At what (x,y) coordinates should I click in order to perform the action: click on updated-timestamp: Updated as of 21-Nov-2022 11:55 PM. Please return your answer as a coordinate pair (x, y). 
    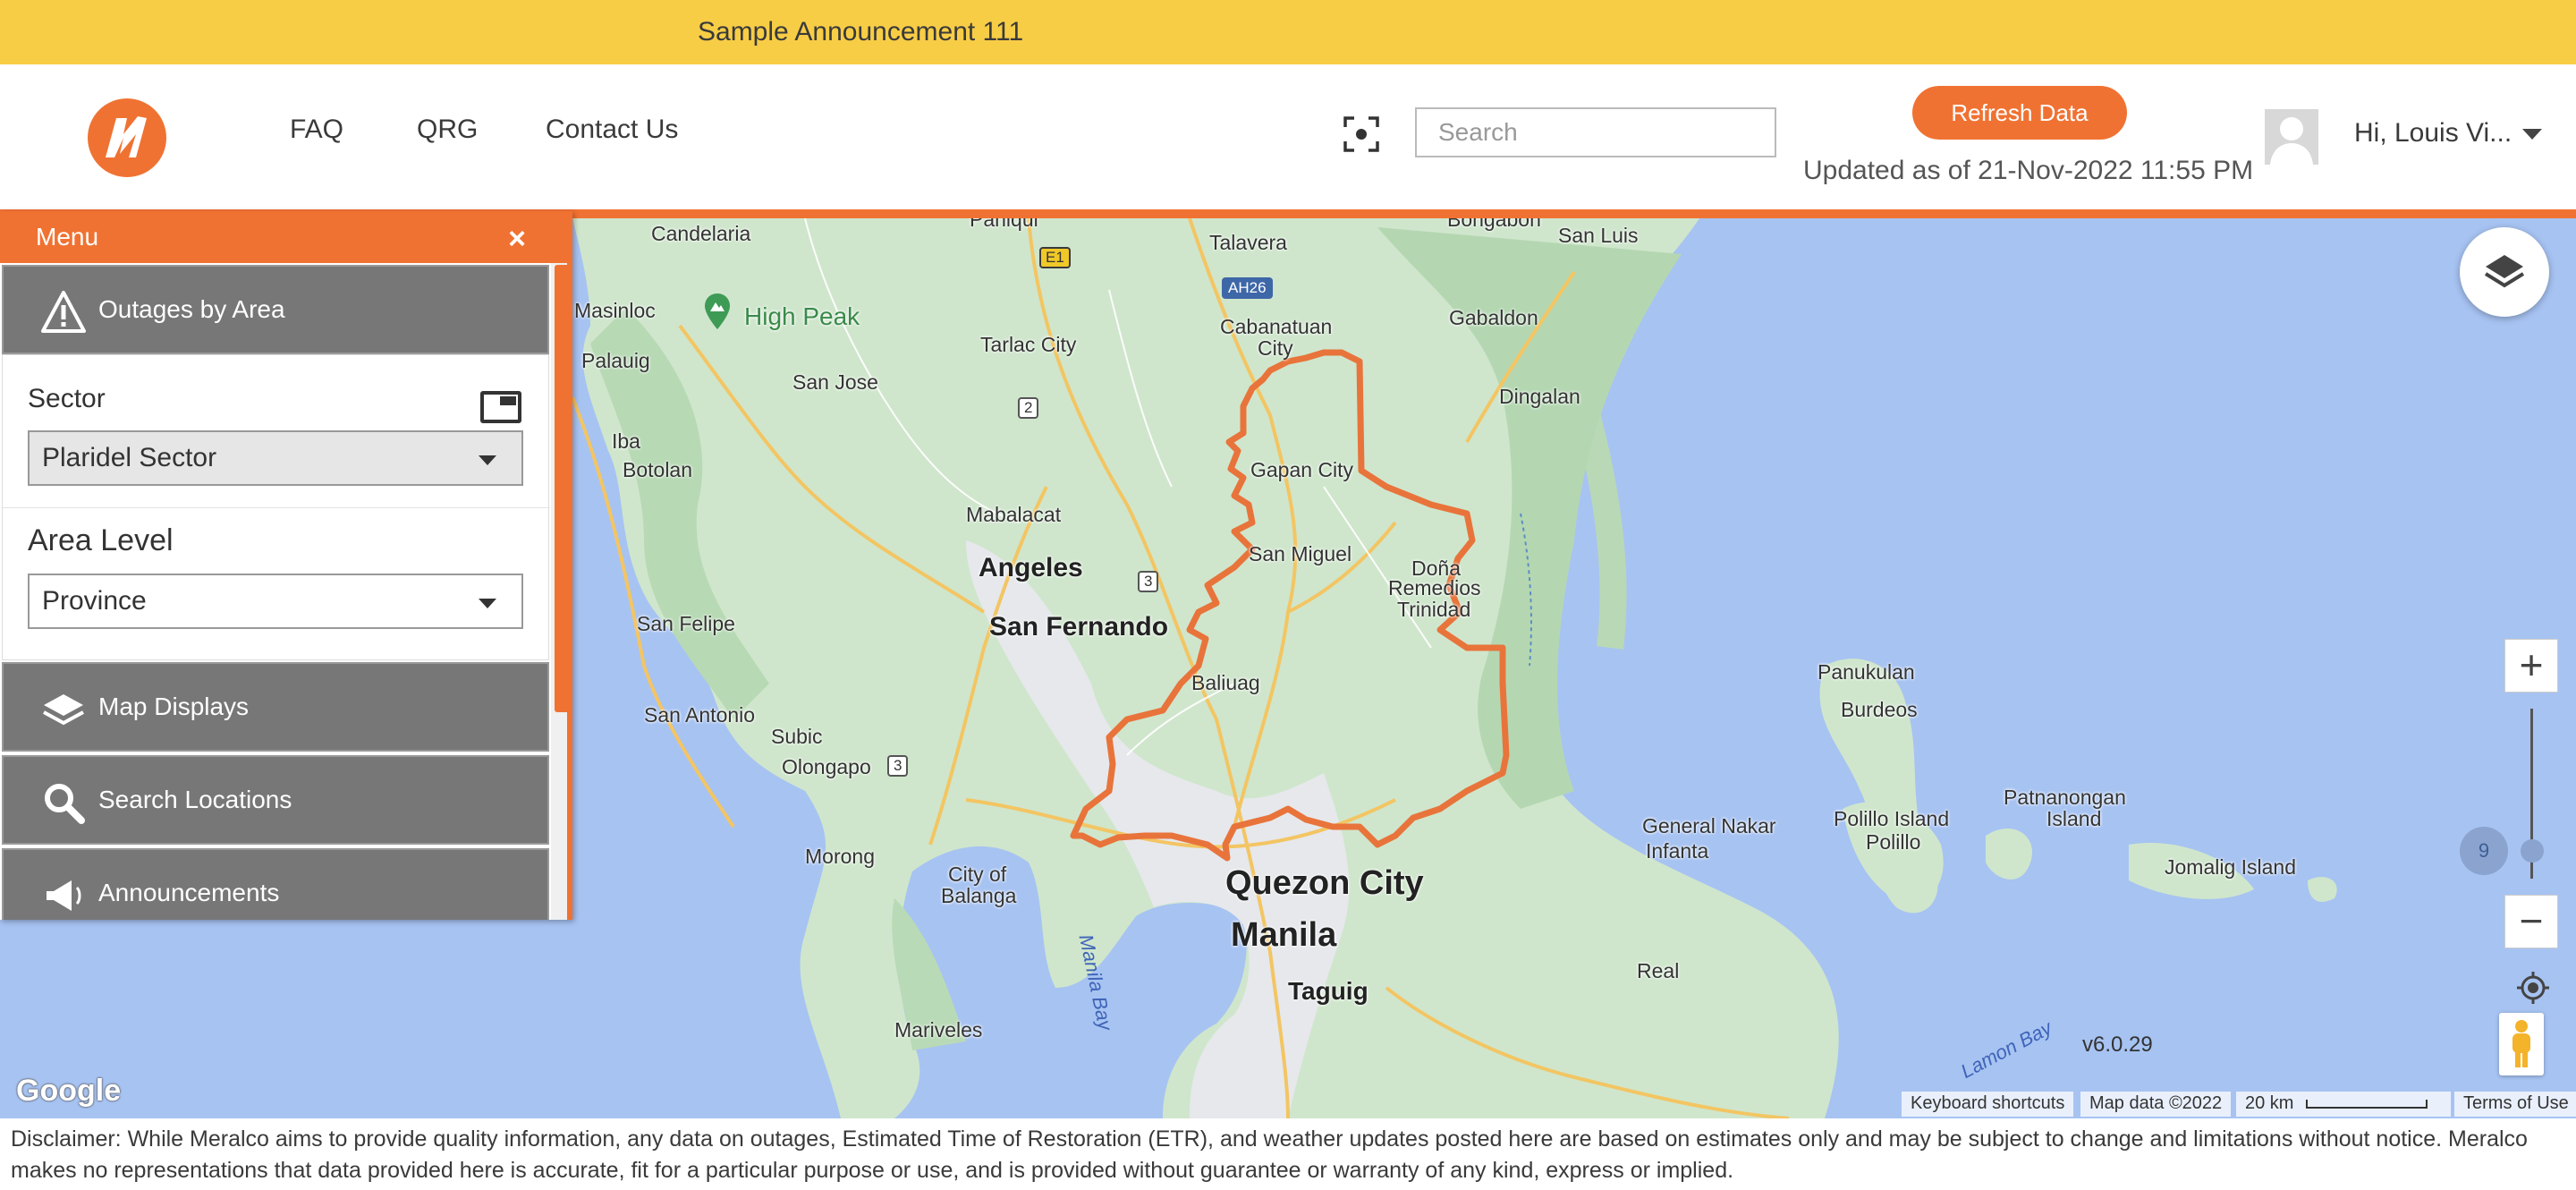
    Looking at the image, I should click on (2028, 170).